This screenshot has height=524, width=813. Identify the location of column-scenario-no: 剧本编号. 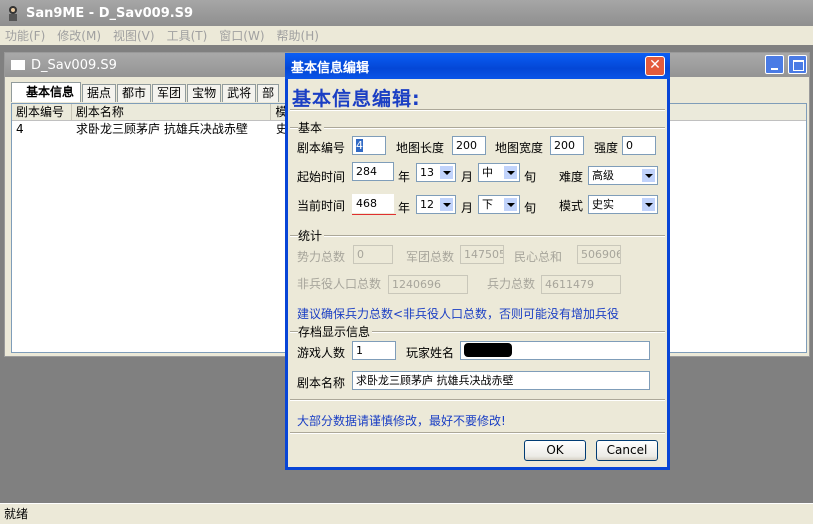
(42, 112).